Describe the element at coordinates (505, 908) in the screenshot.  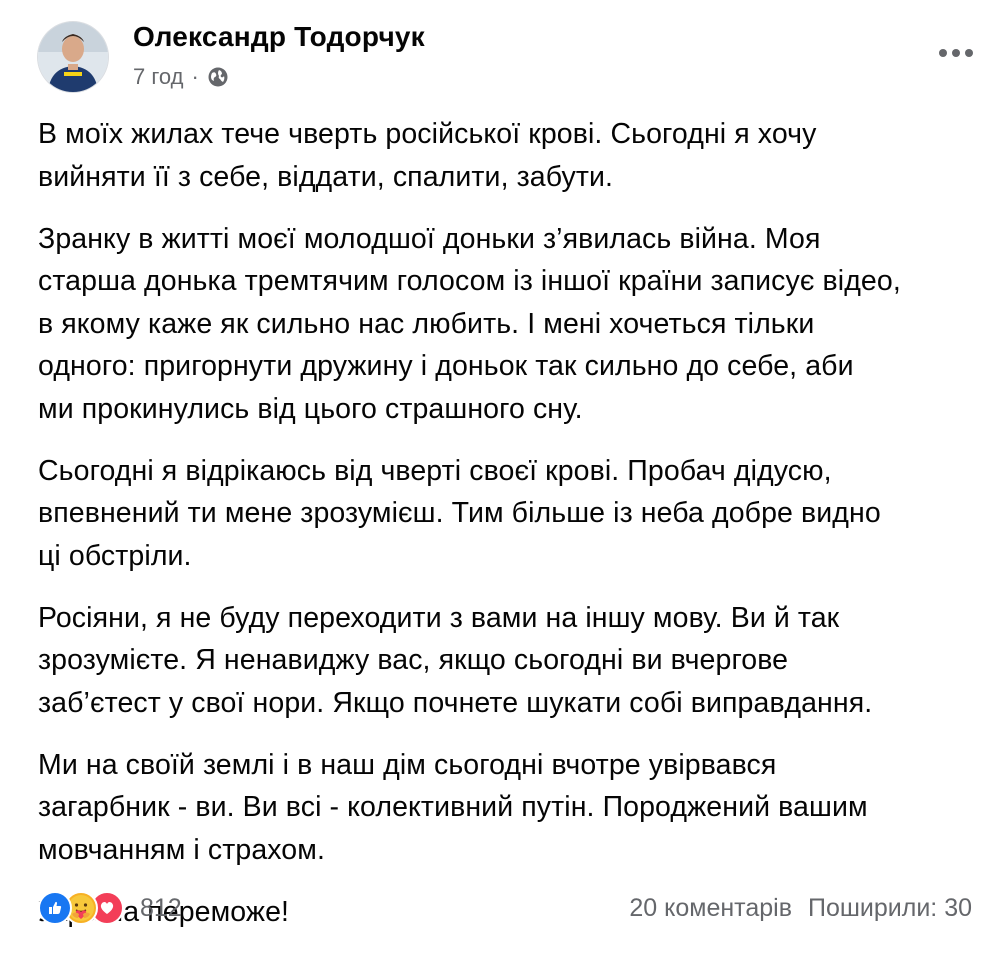
I see `post-footer: 812 20 коментарів Поширили: 30` at that location.